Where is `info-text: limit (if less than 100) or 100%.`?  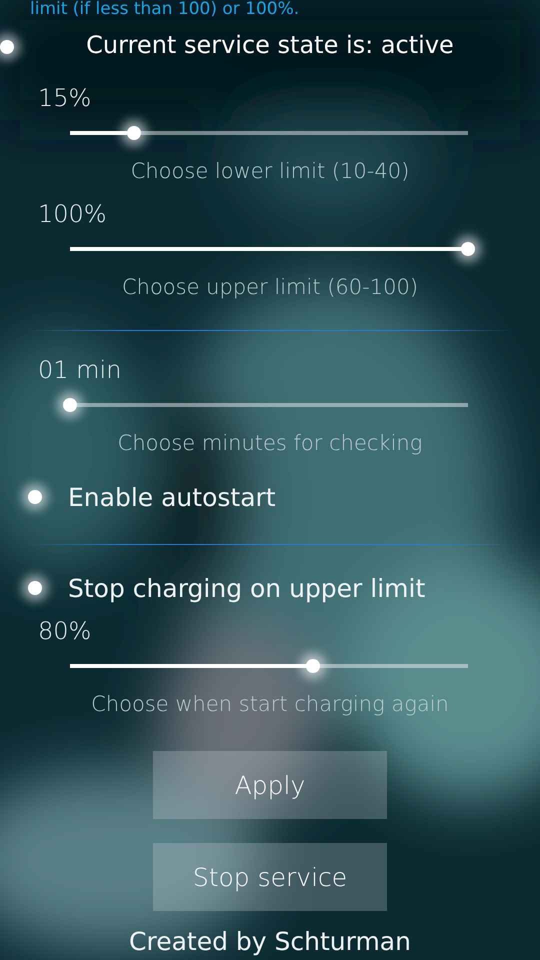 info-text: limit (if less than 100) or 100%. is located at coordinates (164, 9).